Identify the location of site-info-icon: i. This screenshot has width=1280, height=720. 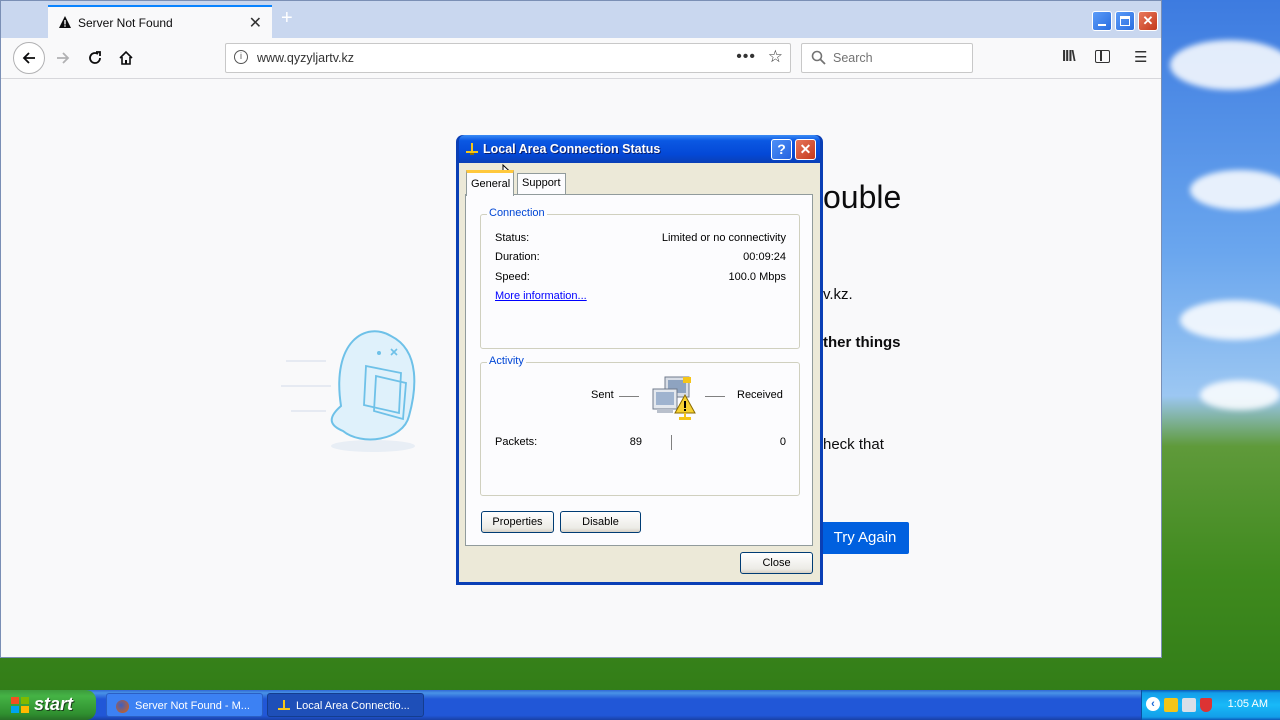
(241, 57).